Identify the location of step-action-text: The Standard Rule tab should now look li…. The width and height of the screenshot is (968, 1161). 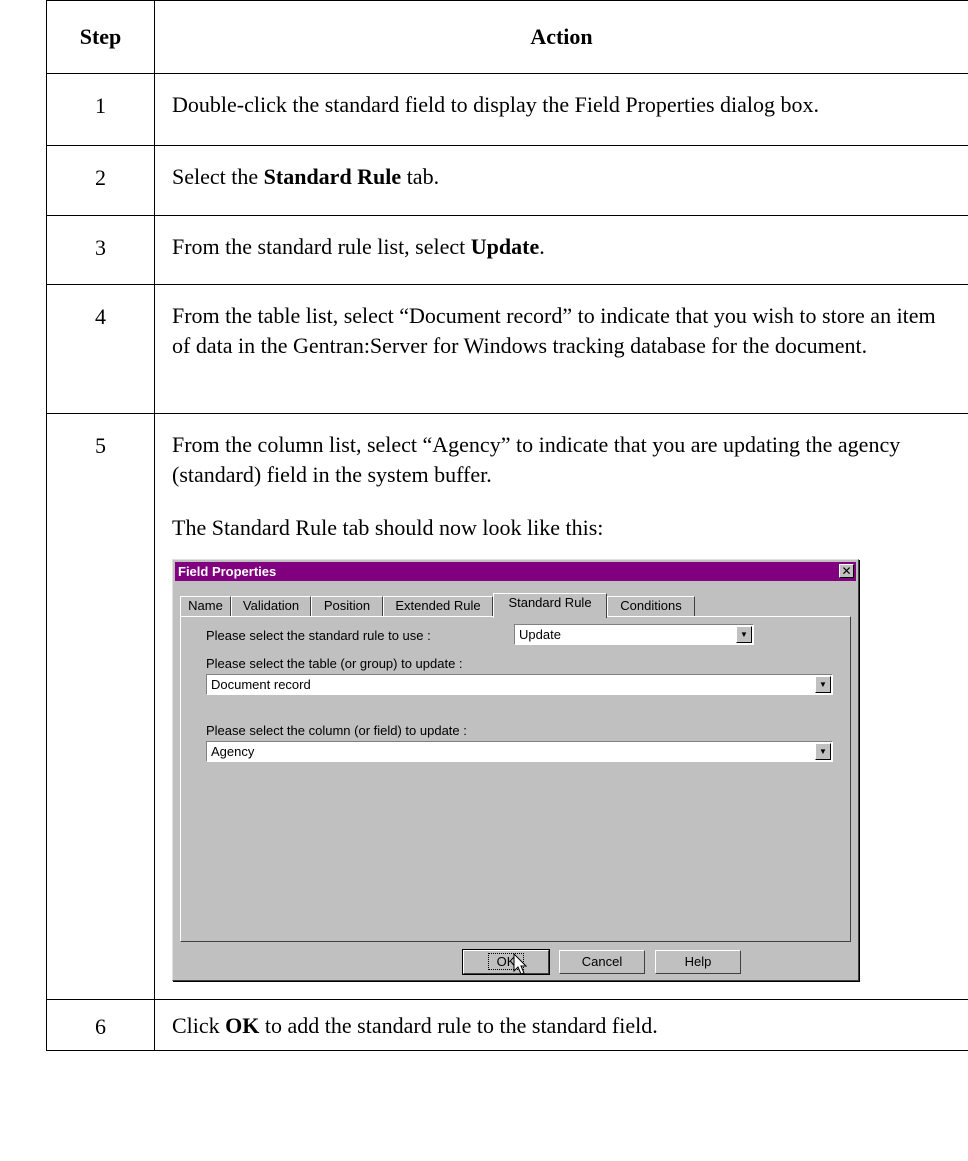
(388, 527).